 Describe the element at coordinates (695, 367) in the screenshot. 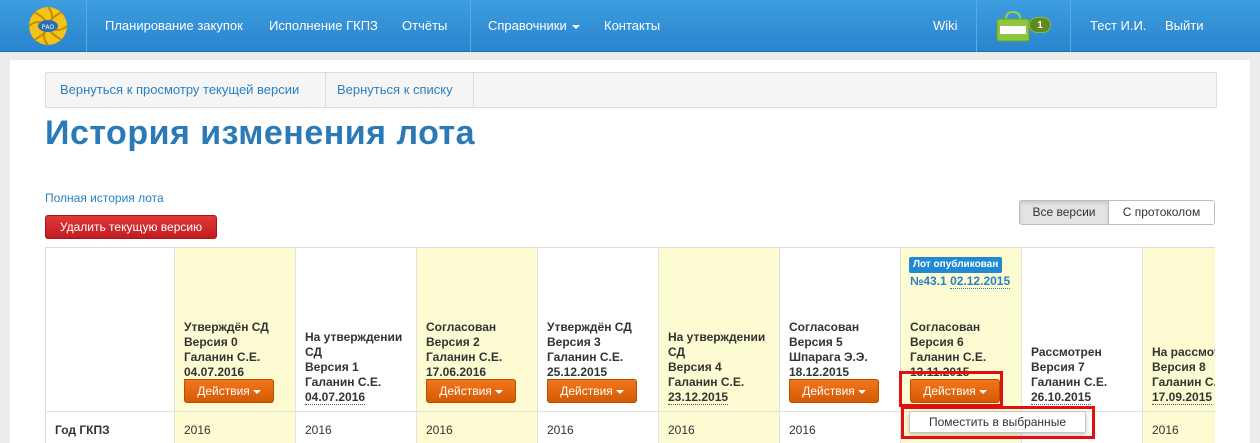

I see `version-number: Версия 4` at that location.